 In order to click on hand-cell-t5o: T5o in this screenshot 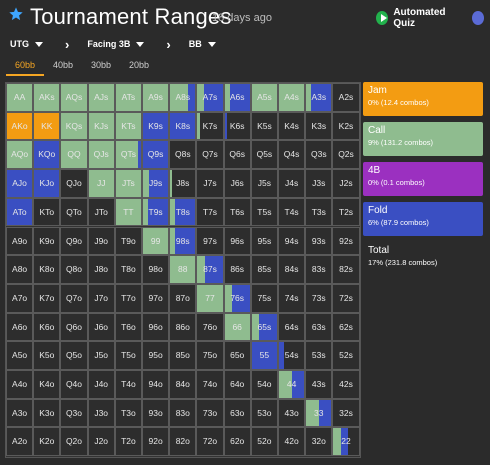, I will do `click(128, 355)`.